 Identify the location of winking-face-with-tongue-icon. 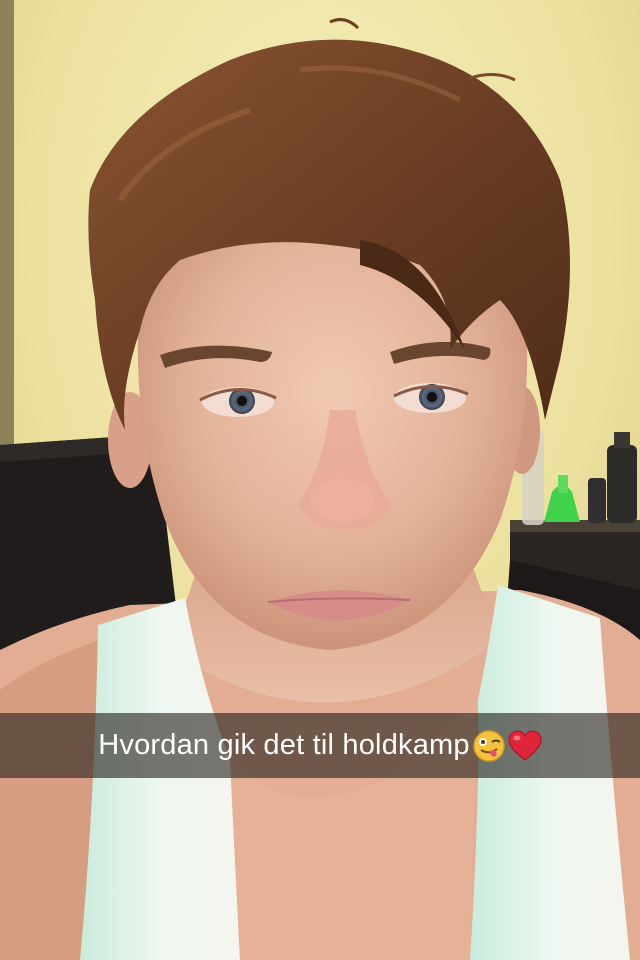
(489, 746).